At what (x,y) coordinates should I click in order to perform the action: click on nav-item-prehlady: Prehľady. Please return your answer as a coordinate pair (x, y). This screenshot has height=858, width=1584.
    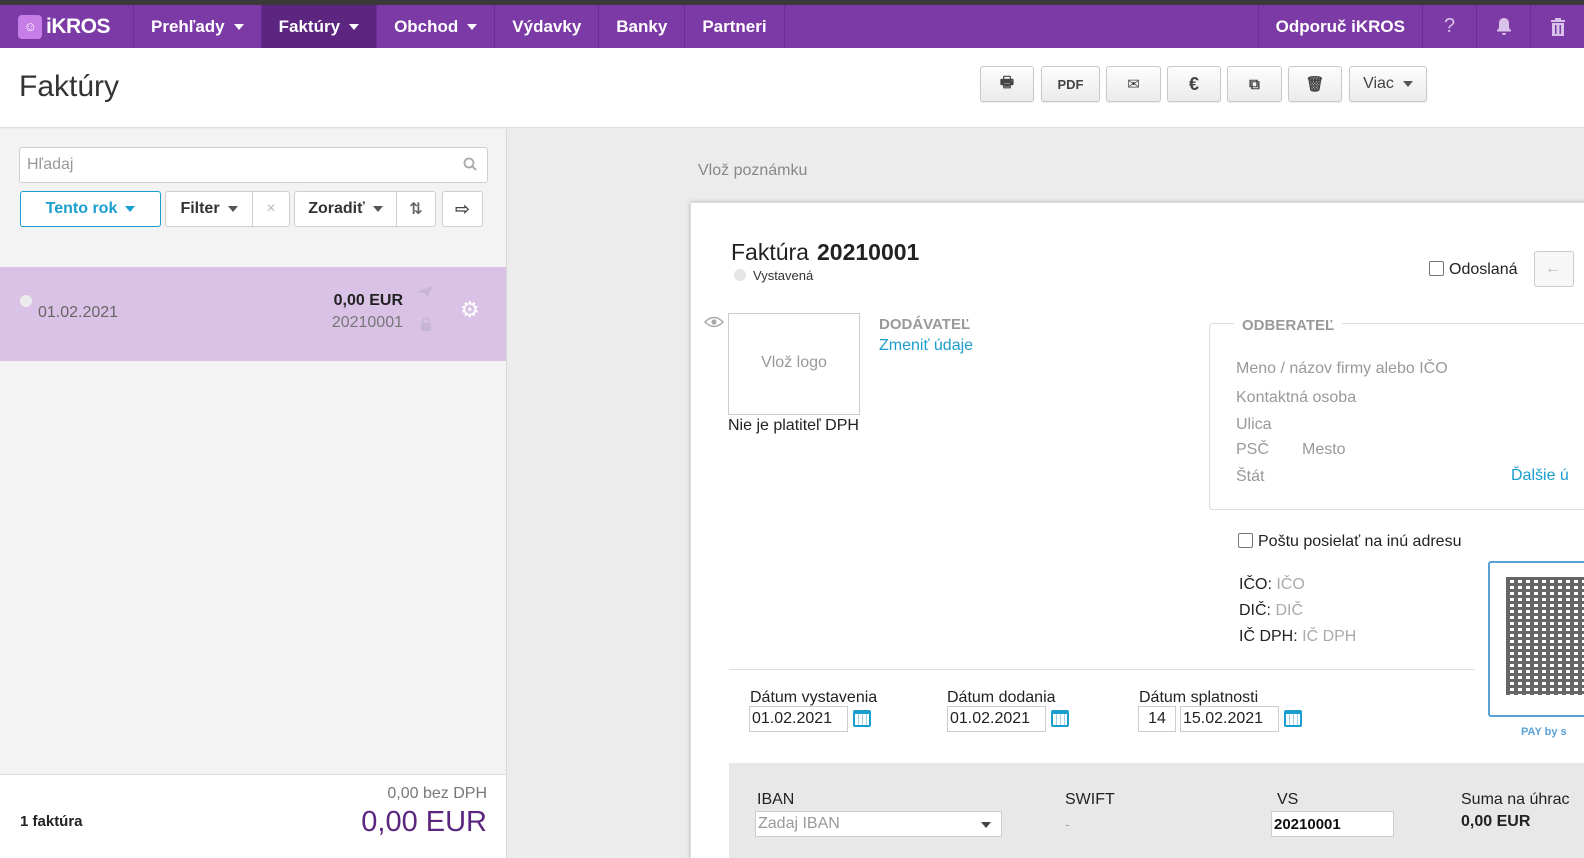
    Looking at the image, I should click on (198, 26).